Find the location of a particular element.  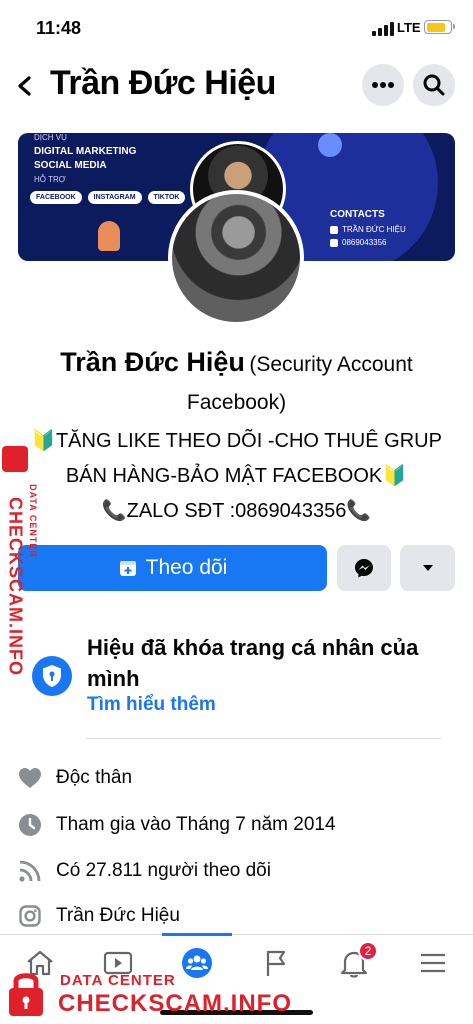

cover-pills: FACEBOOK INSTAGRAM TIKTOK is located at coordinates (108, 197).